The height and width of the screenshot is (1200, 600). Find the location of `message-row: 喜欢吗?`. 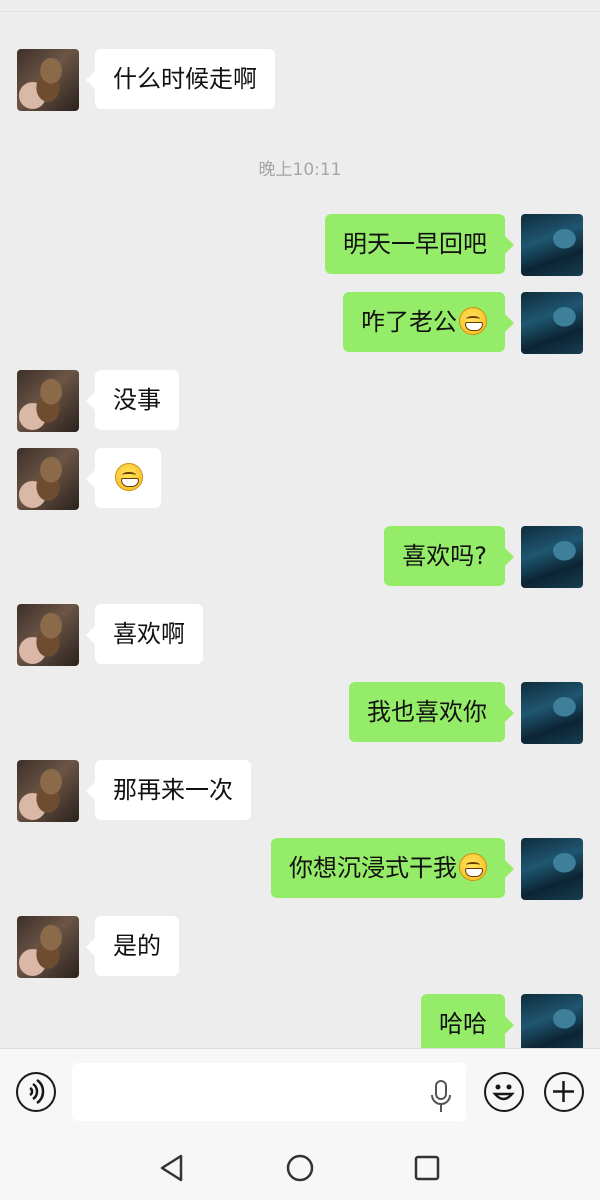

message-row: 喜欢吗? is located at coordinates (300, 557).